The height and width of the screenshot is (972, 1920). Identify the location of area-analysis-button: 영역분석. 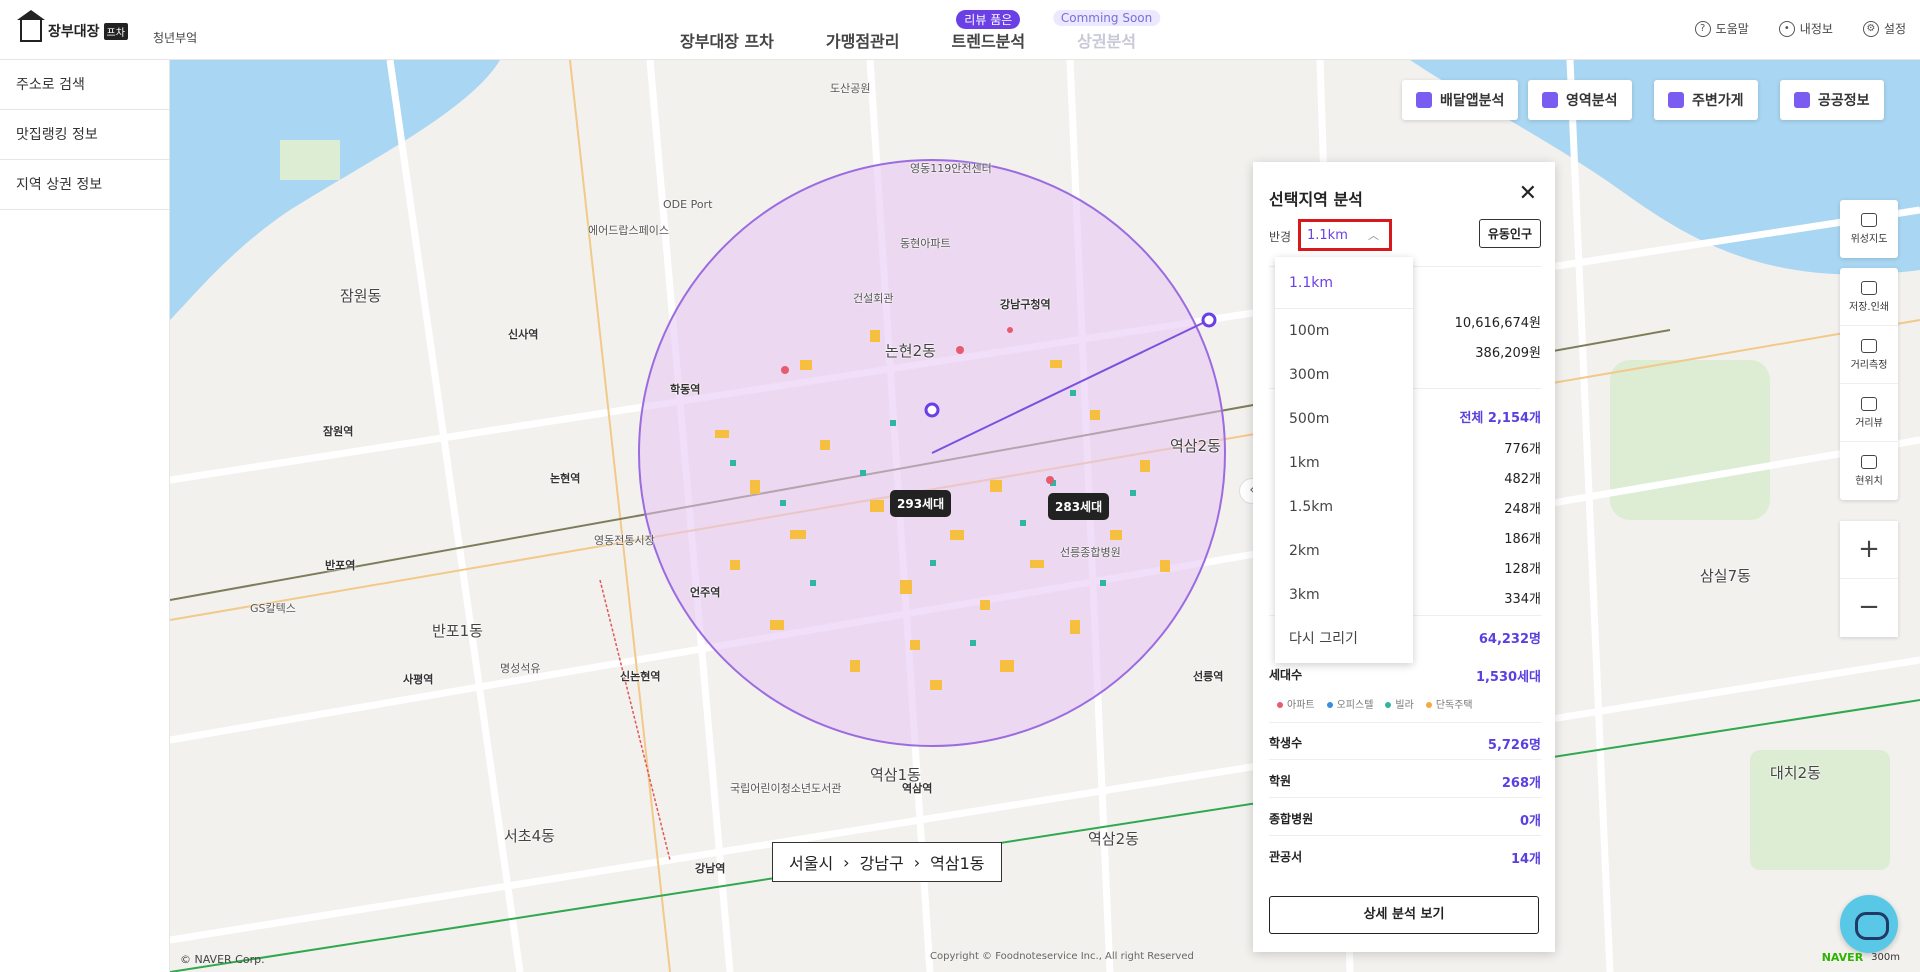
(1580, 100).